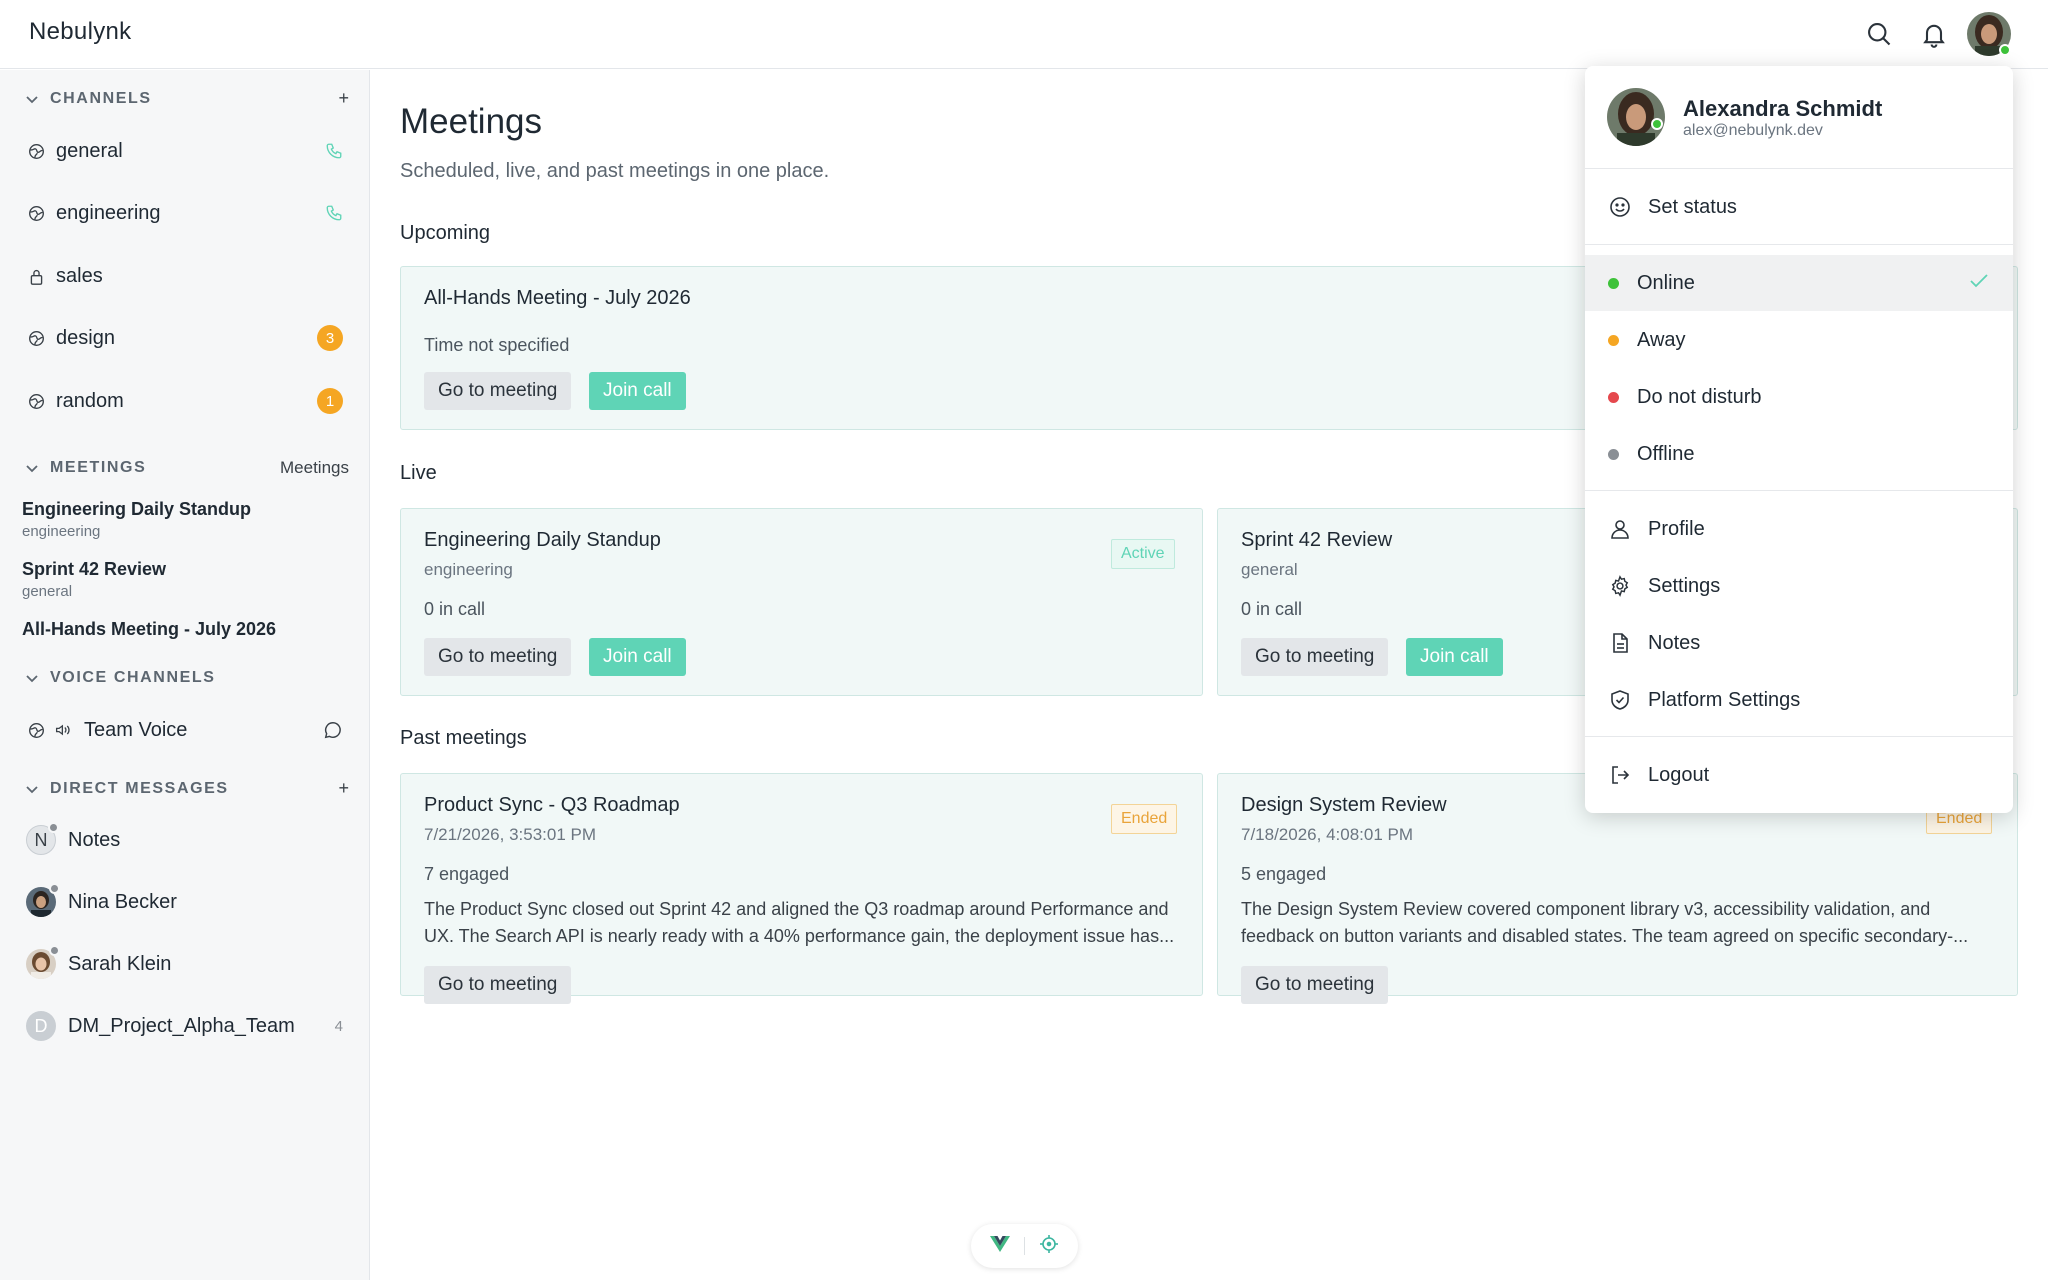 This screenshot has height=1280, width=2048. I want to click on add-dm-button: +, so click(343, 788).